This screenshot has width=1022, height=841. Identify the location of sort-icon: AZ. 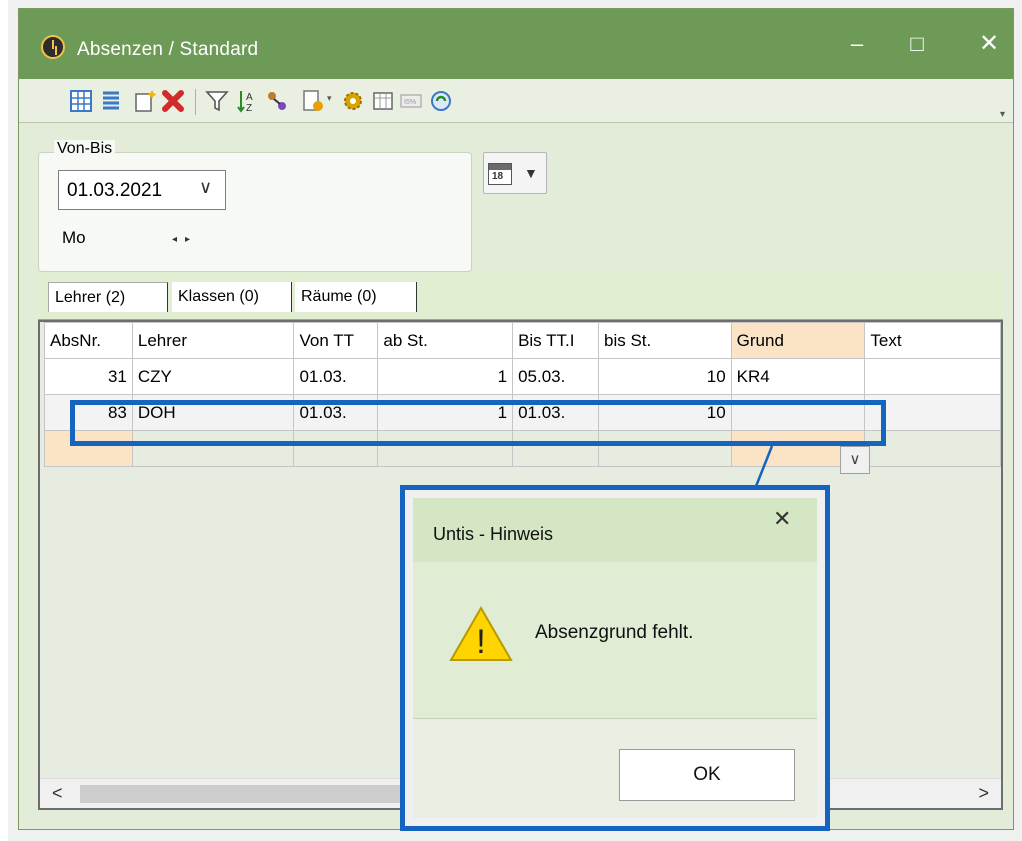
(247, 101).